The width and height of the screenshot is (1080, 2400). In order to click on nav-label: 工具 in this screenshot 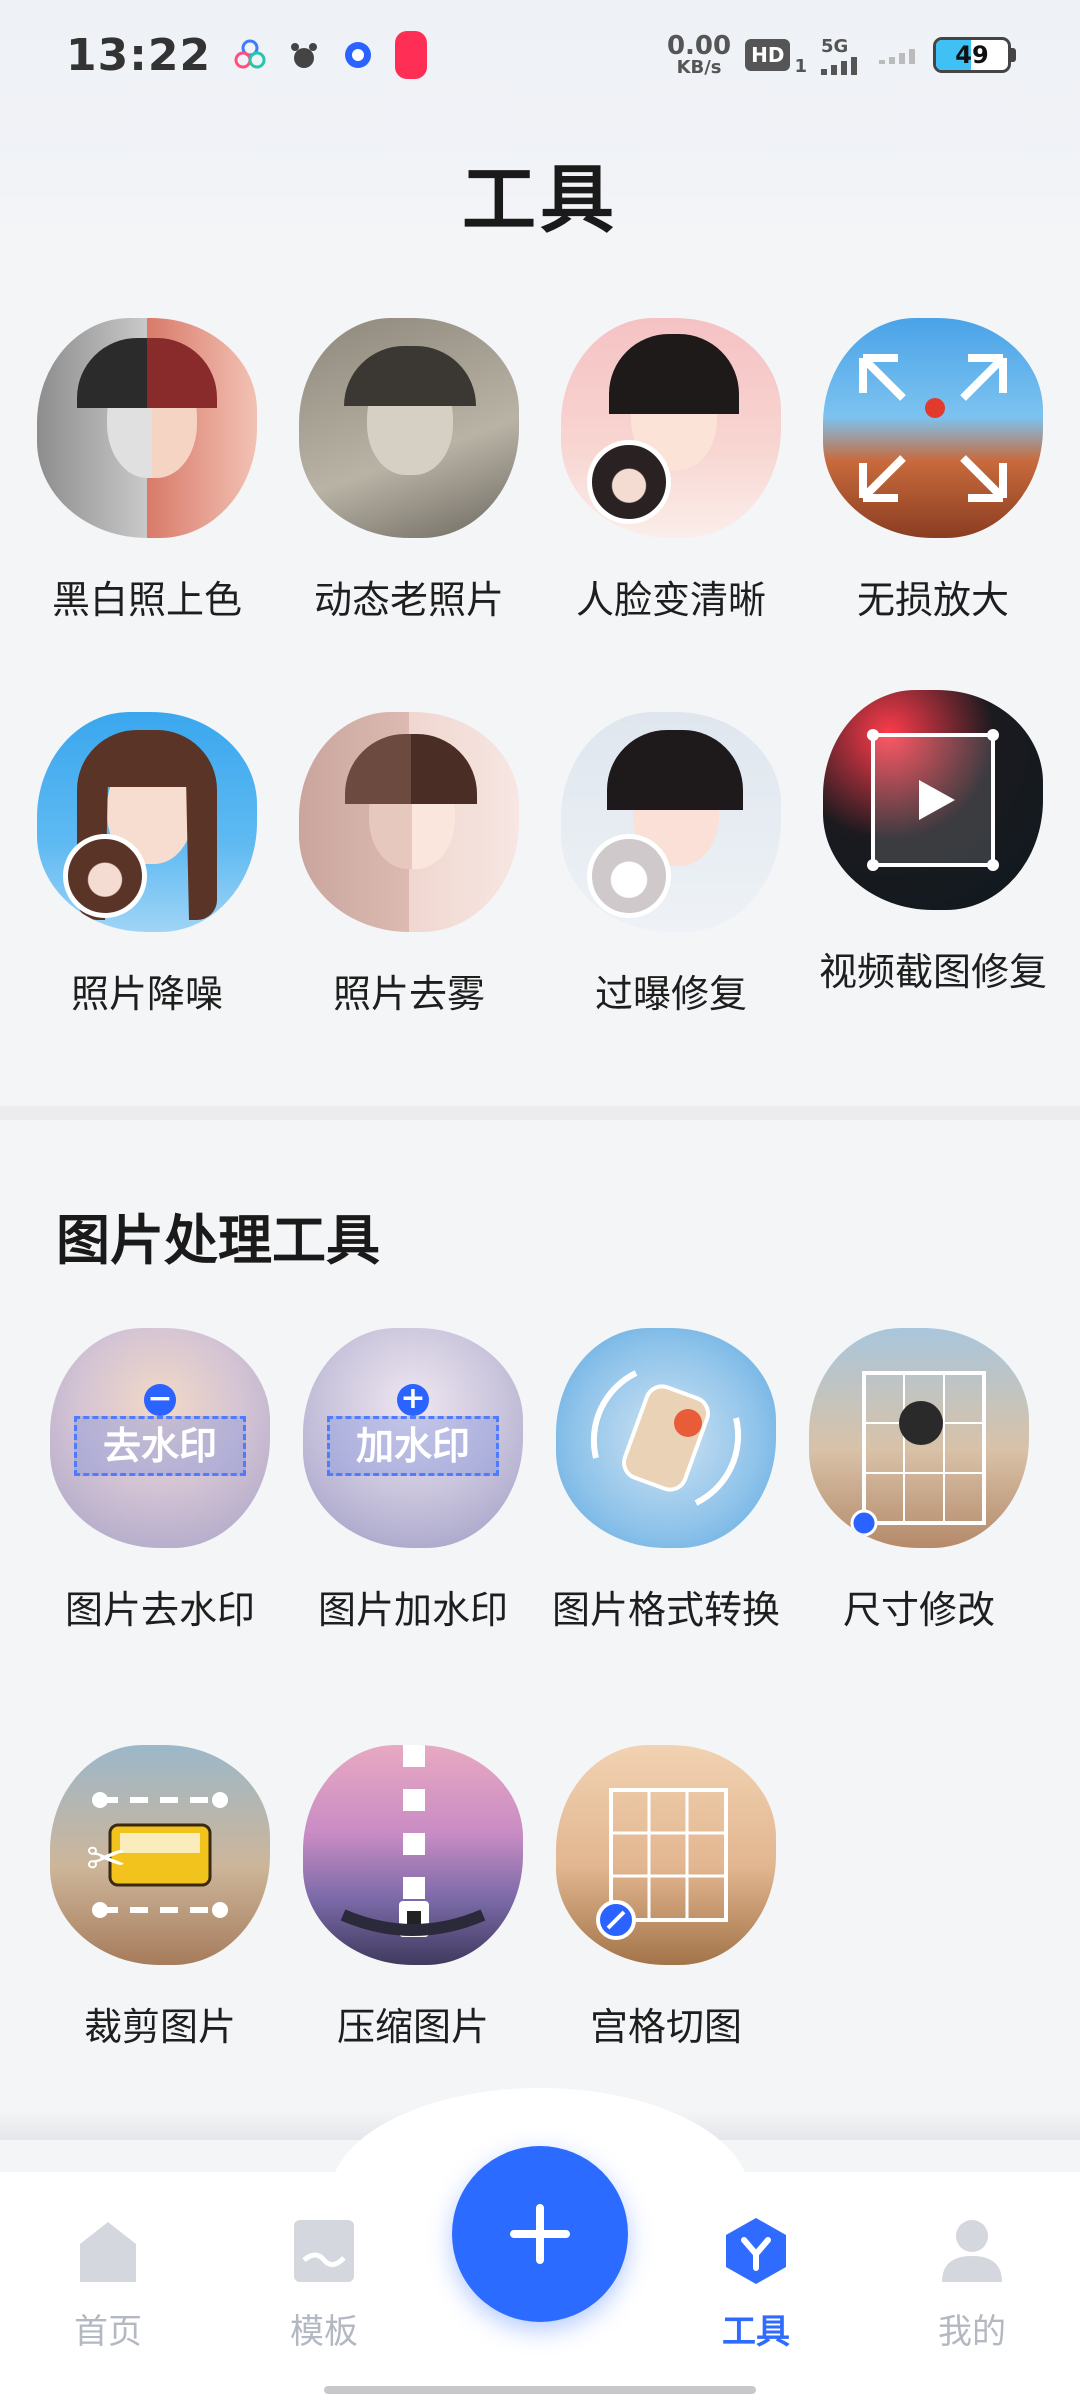, I will do `click(756, 2332)`.